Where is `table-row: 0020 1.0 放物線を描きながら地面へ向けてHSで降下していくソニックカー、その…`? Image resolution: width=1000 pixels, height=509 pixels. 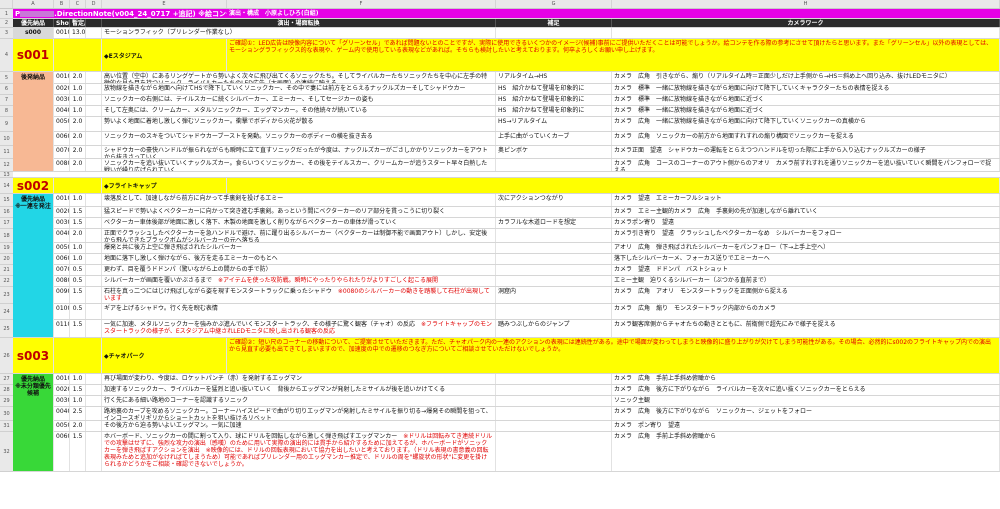 table-row: 0020 1.0 放物線を描きながら地面へ向けてHSで降下していくソニックカー、その… is located at coordinates (506, 89).